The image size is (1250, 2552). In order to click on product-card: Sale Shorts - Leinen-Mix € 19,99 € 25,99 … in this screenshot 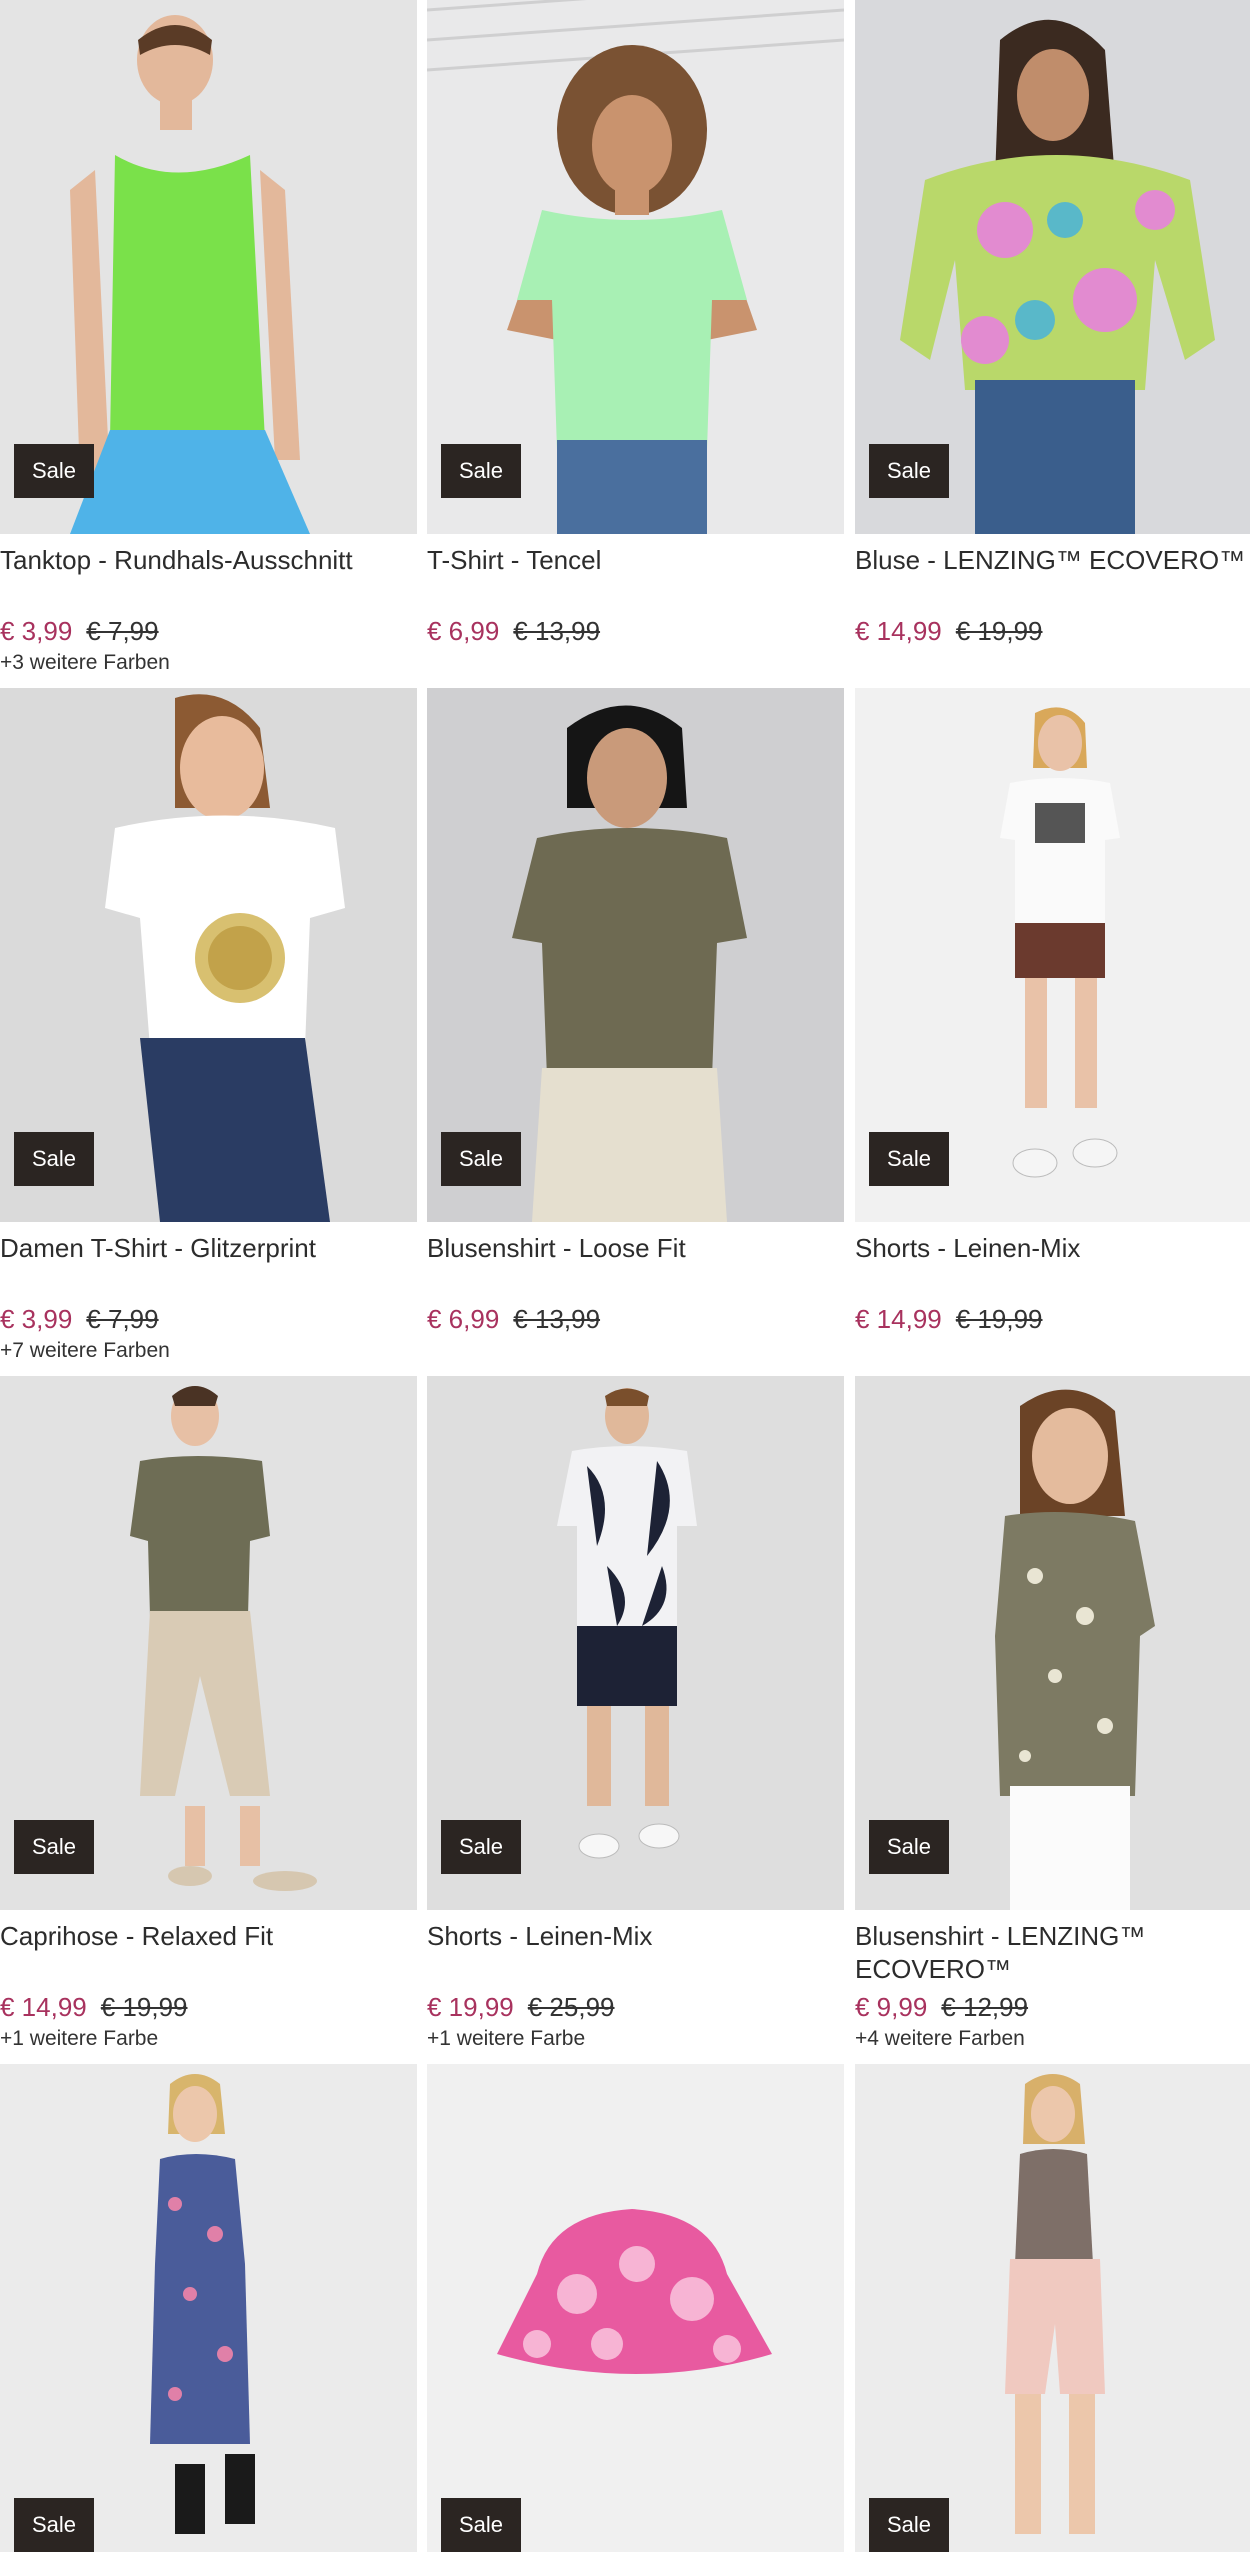, I will do `click(635, 1714)`.